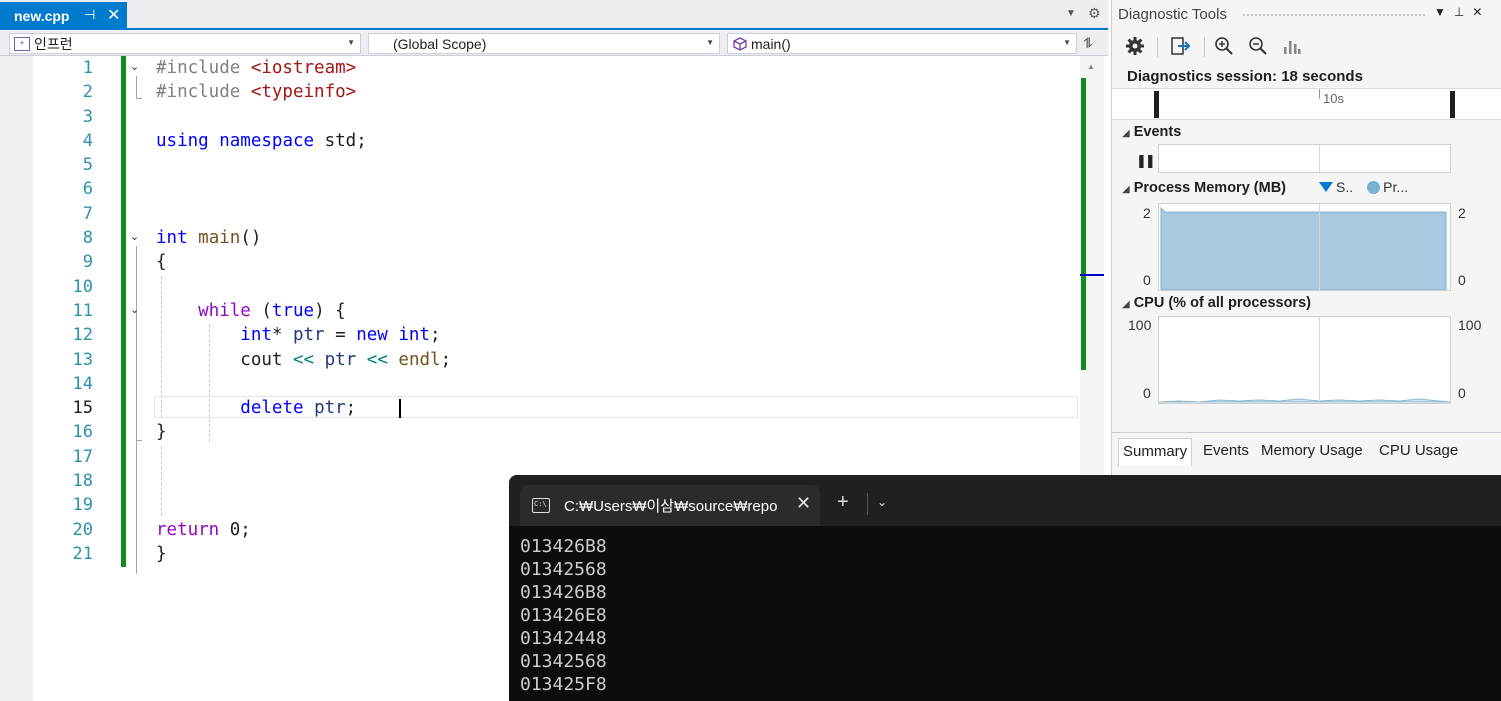 The height and width of the screenshot is (701, 1501). I want to click on change-tracking-bar, so click(123, 311).